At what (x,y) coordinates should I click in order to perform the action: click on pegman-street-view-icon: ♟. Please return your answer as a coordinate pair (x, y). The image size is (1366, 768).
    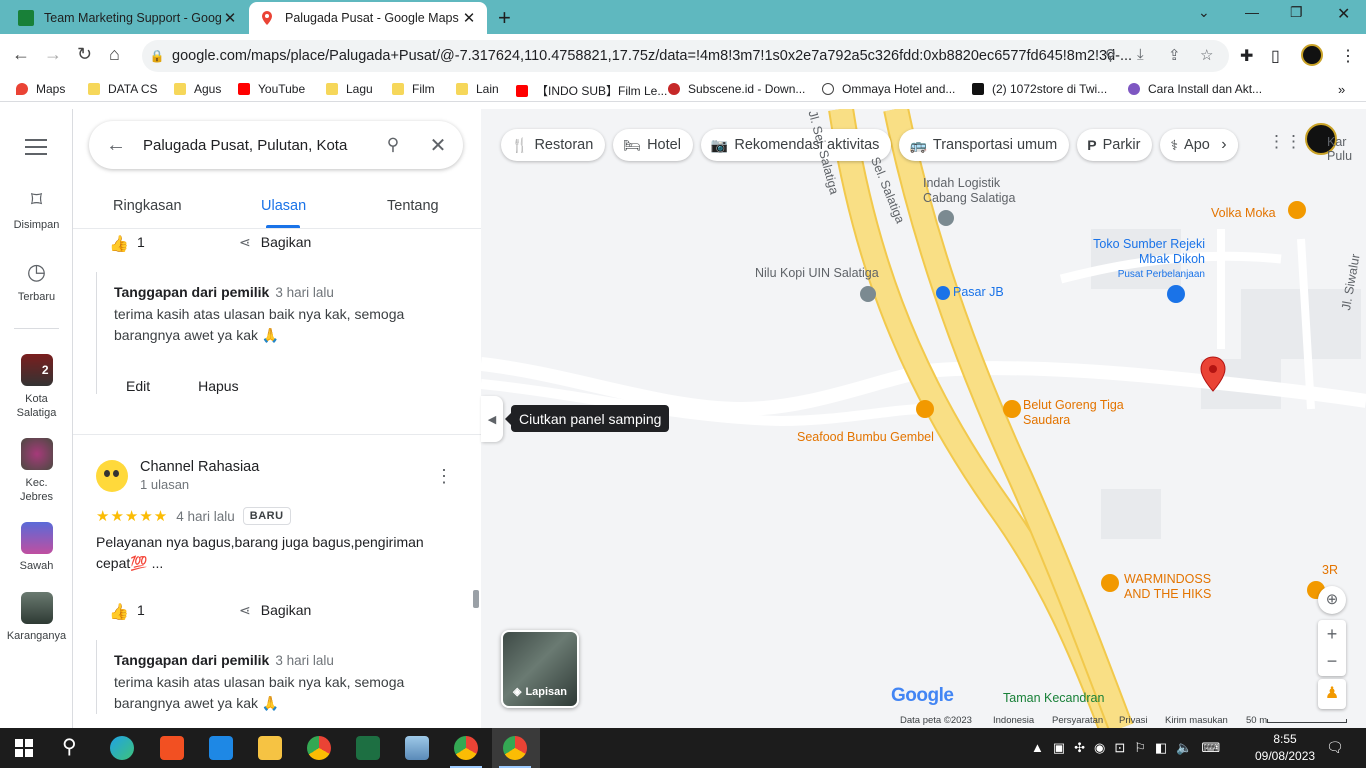
    Looking at the image, I should click on (1332, 694).